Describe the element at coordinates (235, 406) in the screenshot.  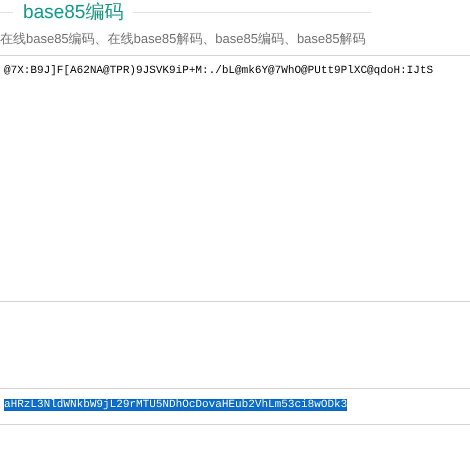
I see `output-field: aHRzL3NldWNkbW9jL29rMTU5NDhOcDovaHEub2VhLm53ci8wODk3` at that location.